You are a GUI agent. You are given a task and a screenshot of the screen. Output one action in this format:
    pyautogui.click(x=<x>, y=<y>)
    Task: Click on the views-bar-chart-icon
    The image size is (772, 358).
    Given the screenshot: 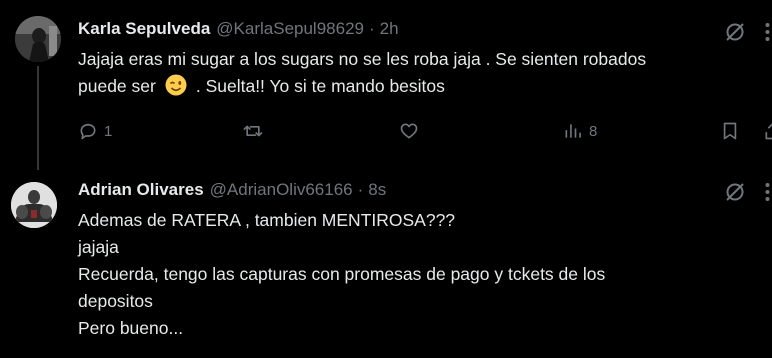 What is the action you would take?
    pyautogui.click(x=573, y=131)
    